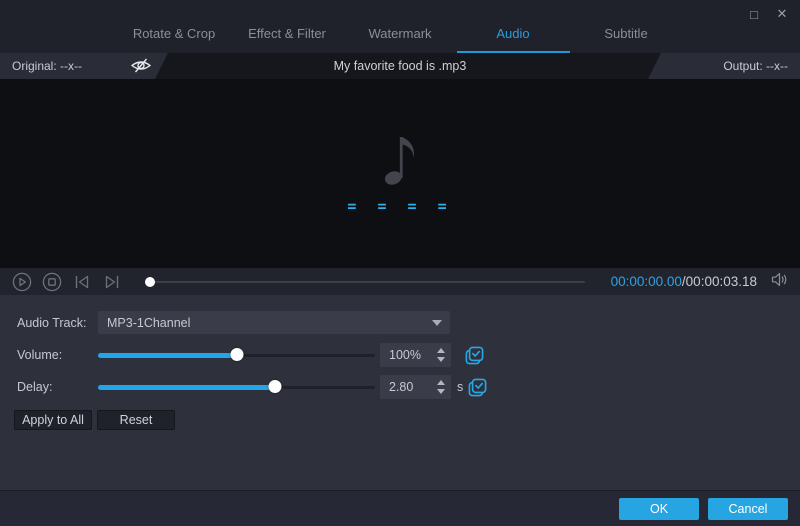 The height and width of the screenshot is (526, 800). I want to click on time-display: 00:00:00.00/00:00:03.18, so click(684, 281).